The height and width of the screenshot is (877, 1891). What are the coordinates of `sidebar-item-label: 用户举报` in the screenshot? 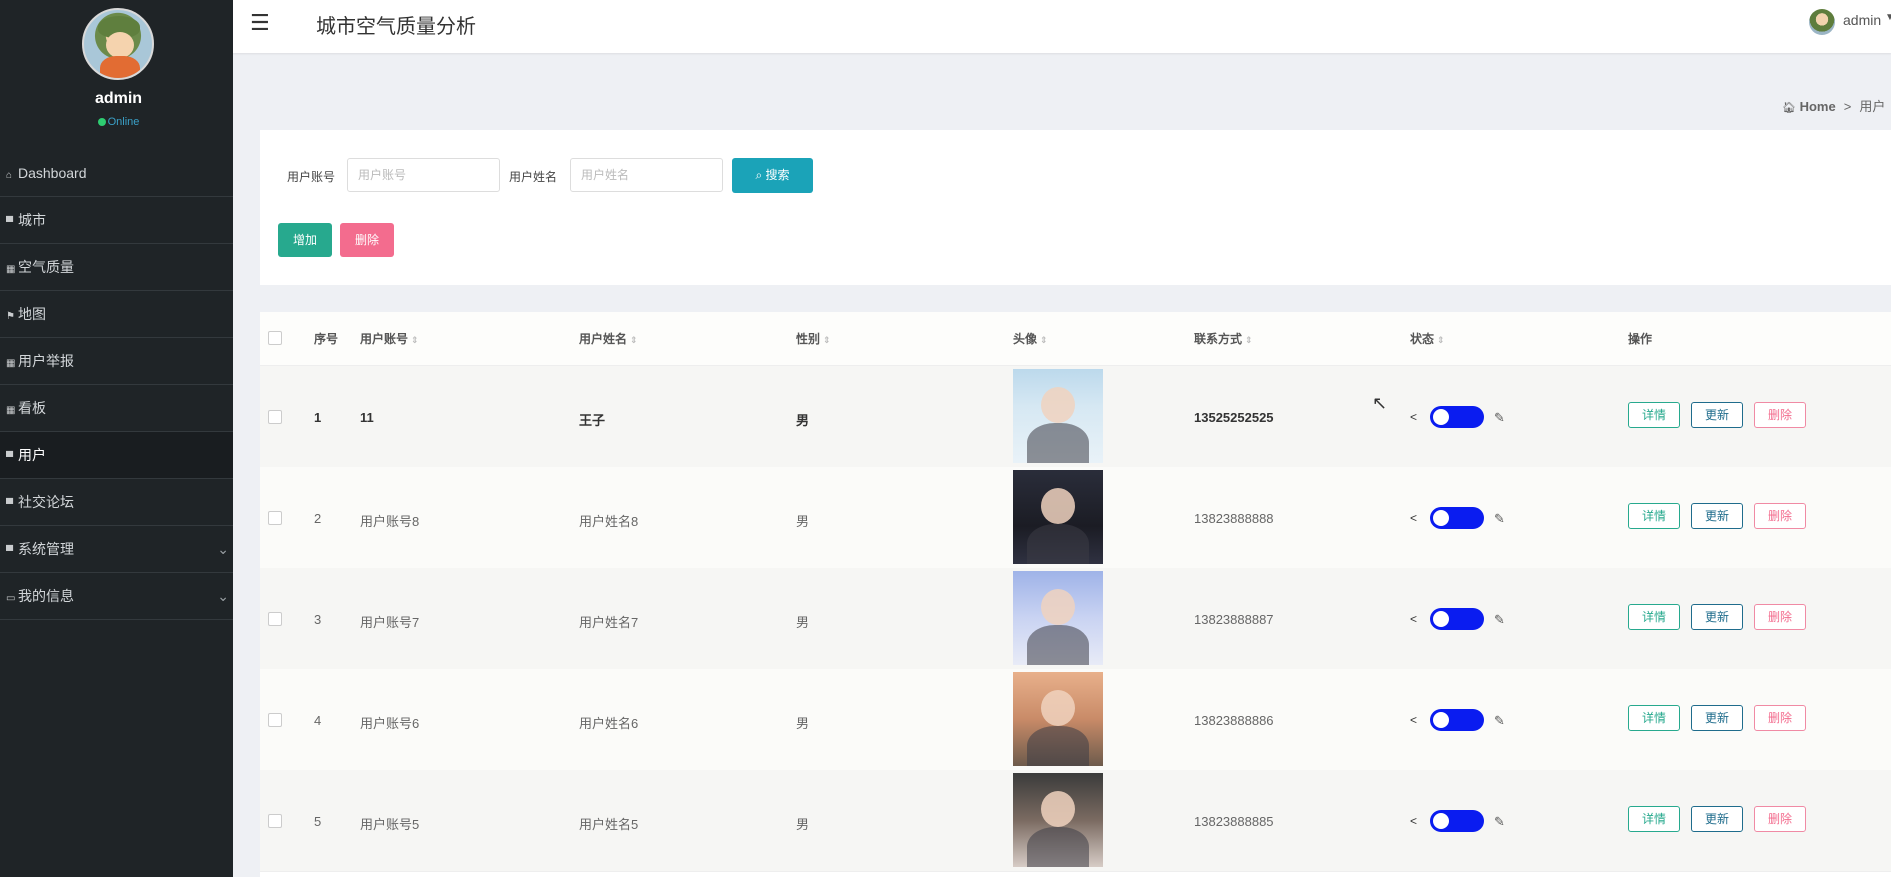 It's located at (46, 361).